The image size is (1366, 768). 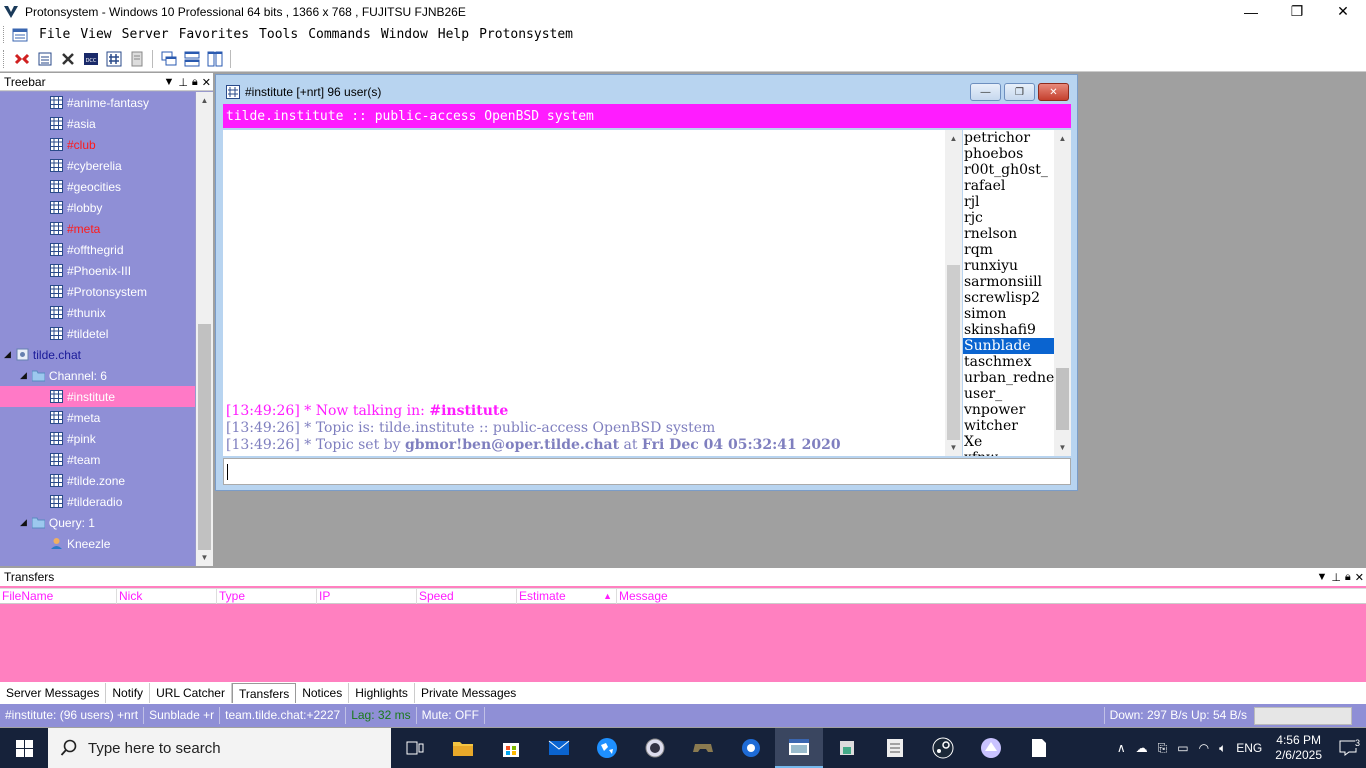 I want to click on taskbar-document, so click(x=1039, y=748).